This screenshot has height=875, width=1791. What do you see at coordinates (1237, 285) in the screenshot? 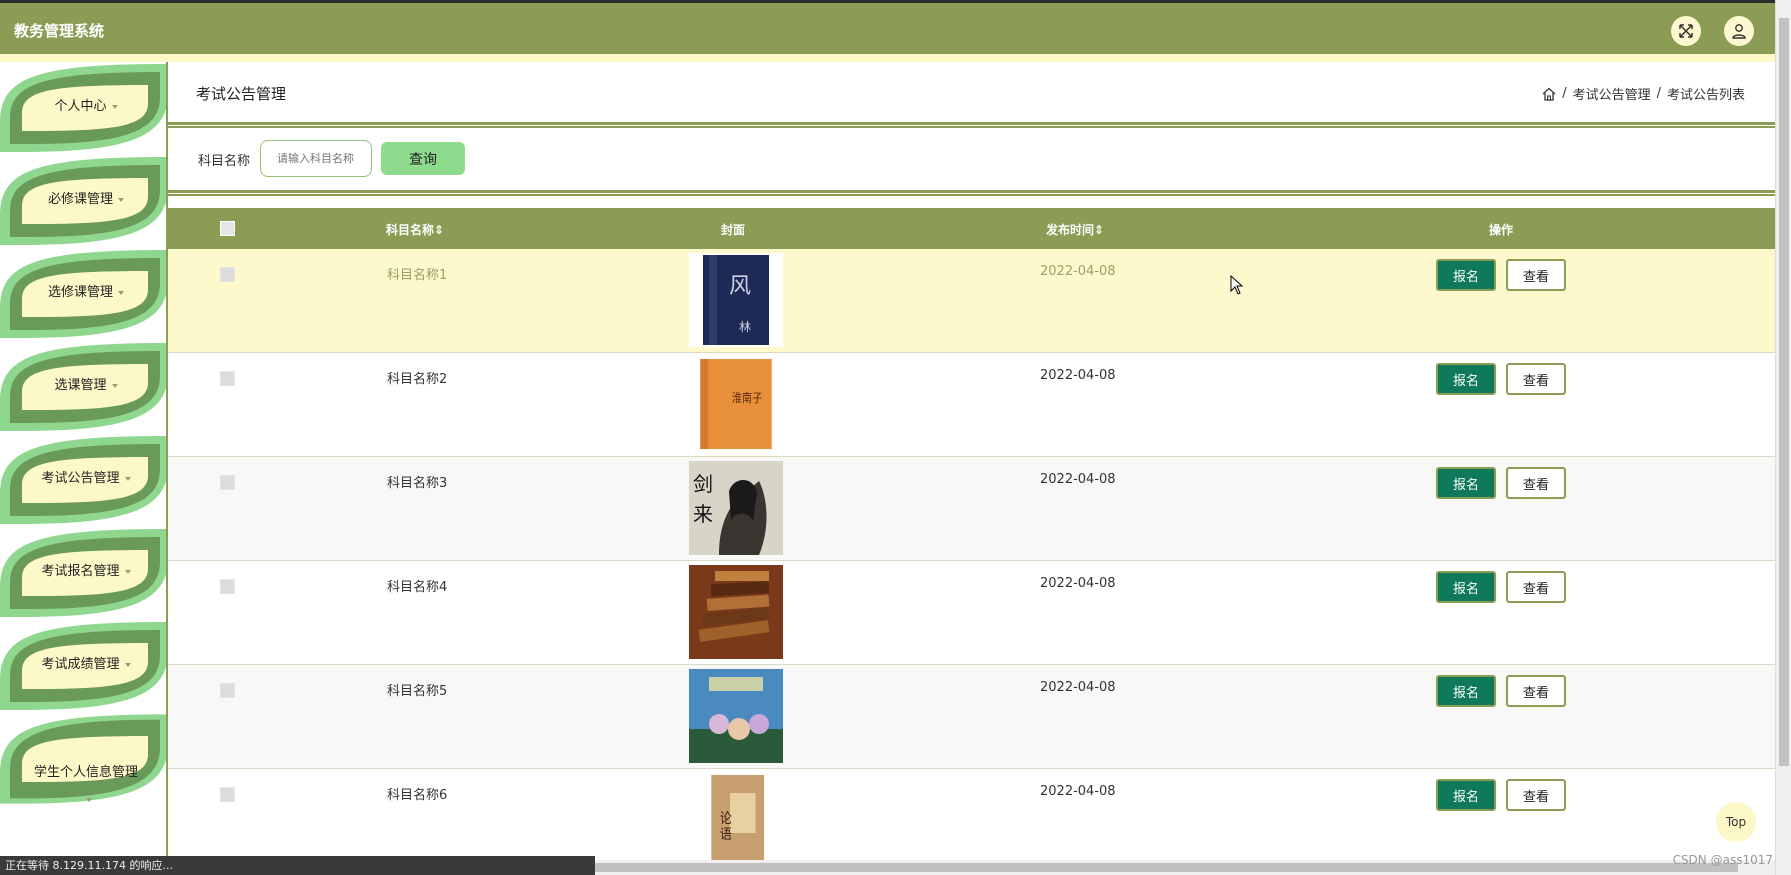
I see `mouse-cursor-icon` at bounding box center [1237, 285].